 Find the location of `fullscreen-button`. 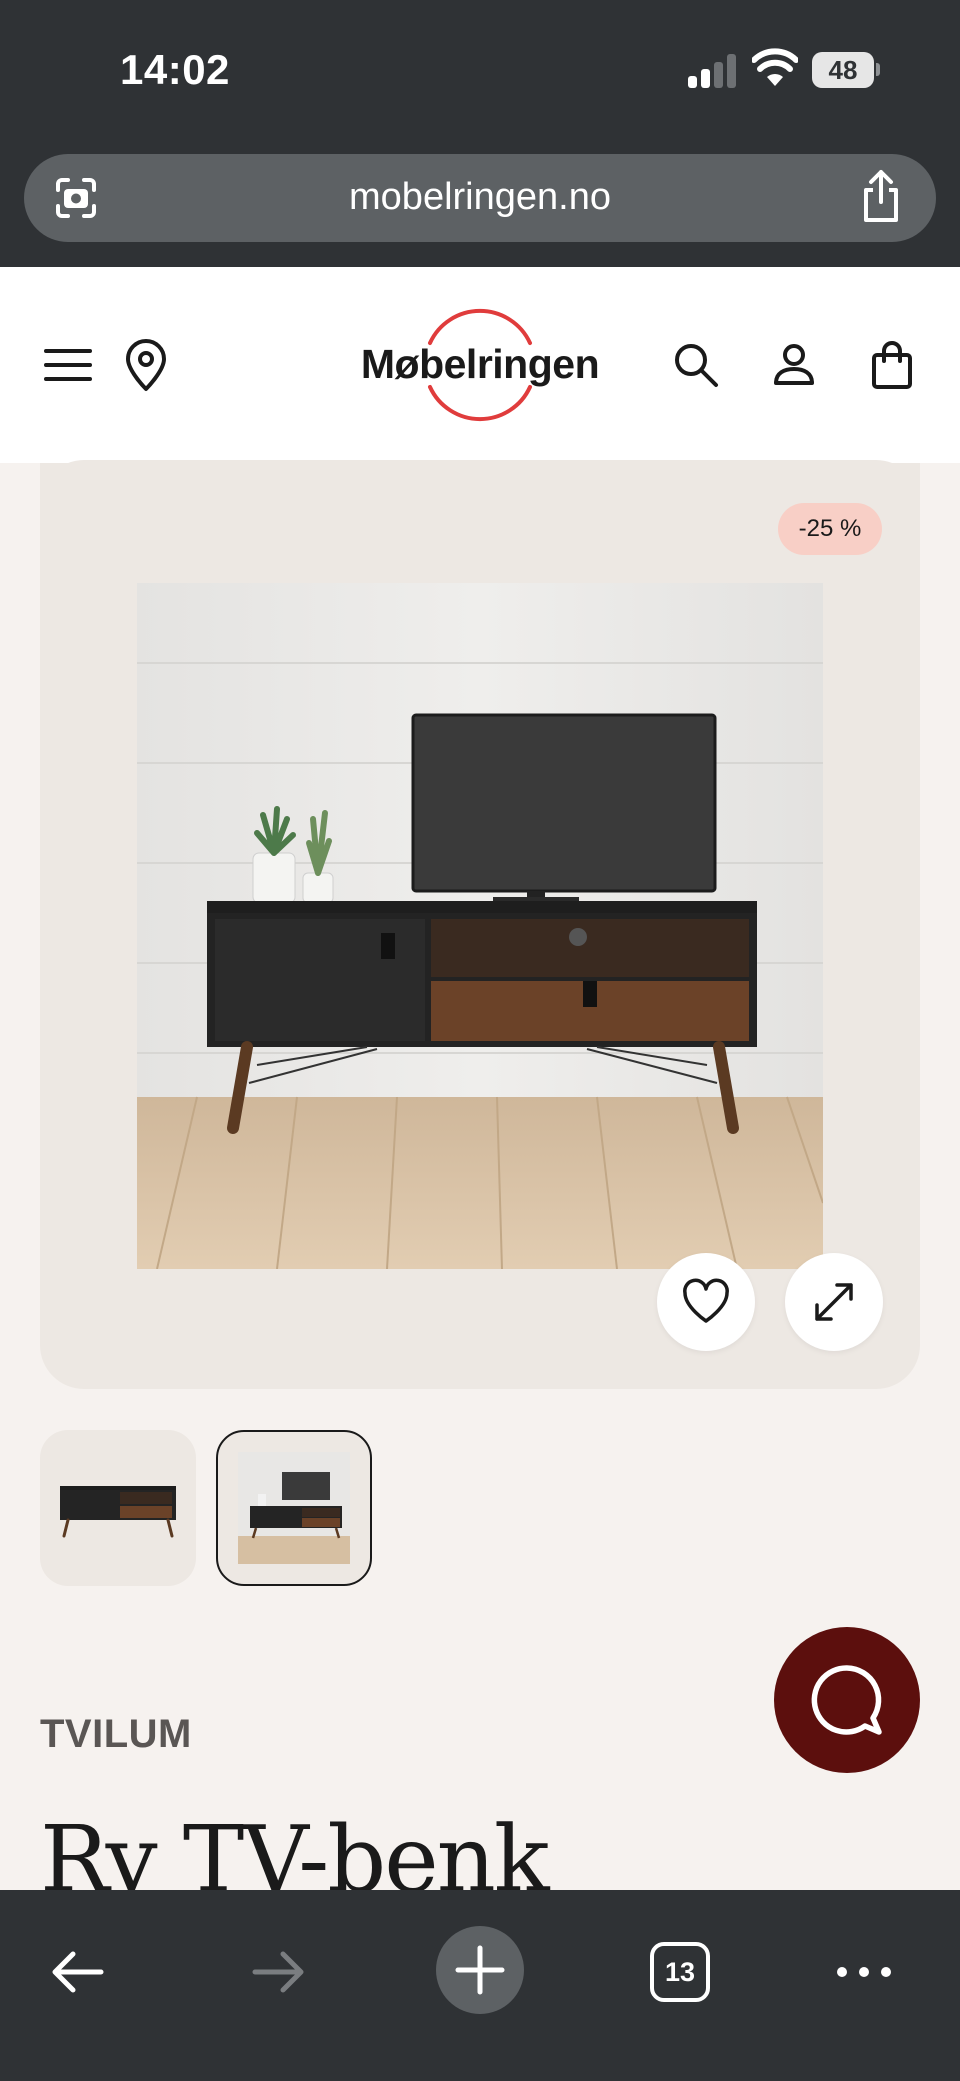

fullscreen-button is located at coordinates (834, 1302).